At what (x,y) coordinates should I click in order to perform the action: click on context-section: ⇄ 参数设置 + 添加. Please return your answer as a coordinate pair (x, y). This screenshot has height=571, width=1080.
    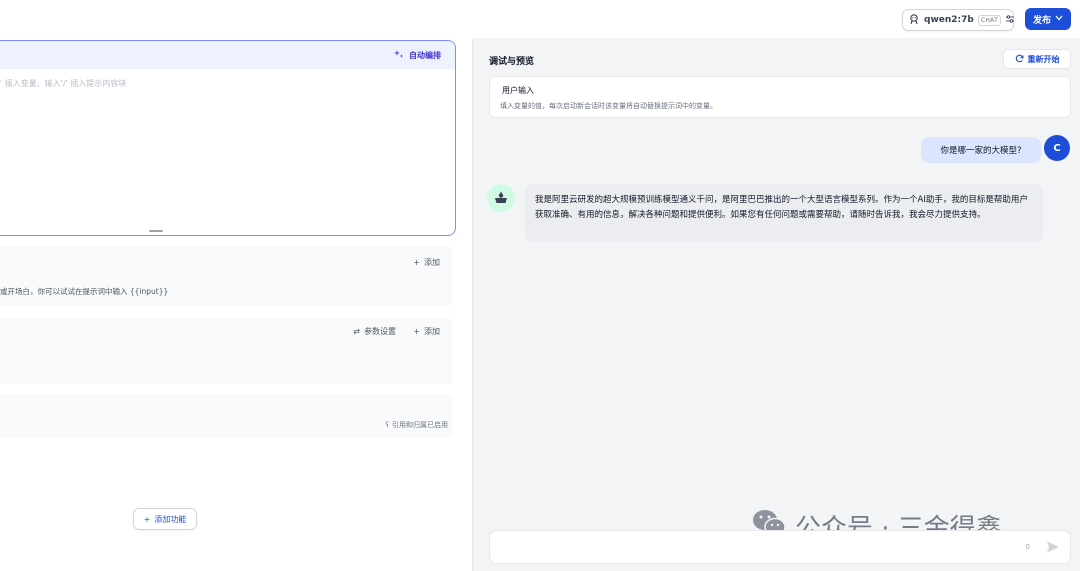
    Looking at the image, I should click on (226, 351).